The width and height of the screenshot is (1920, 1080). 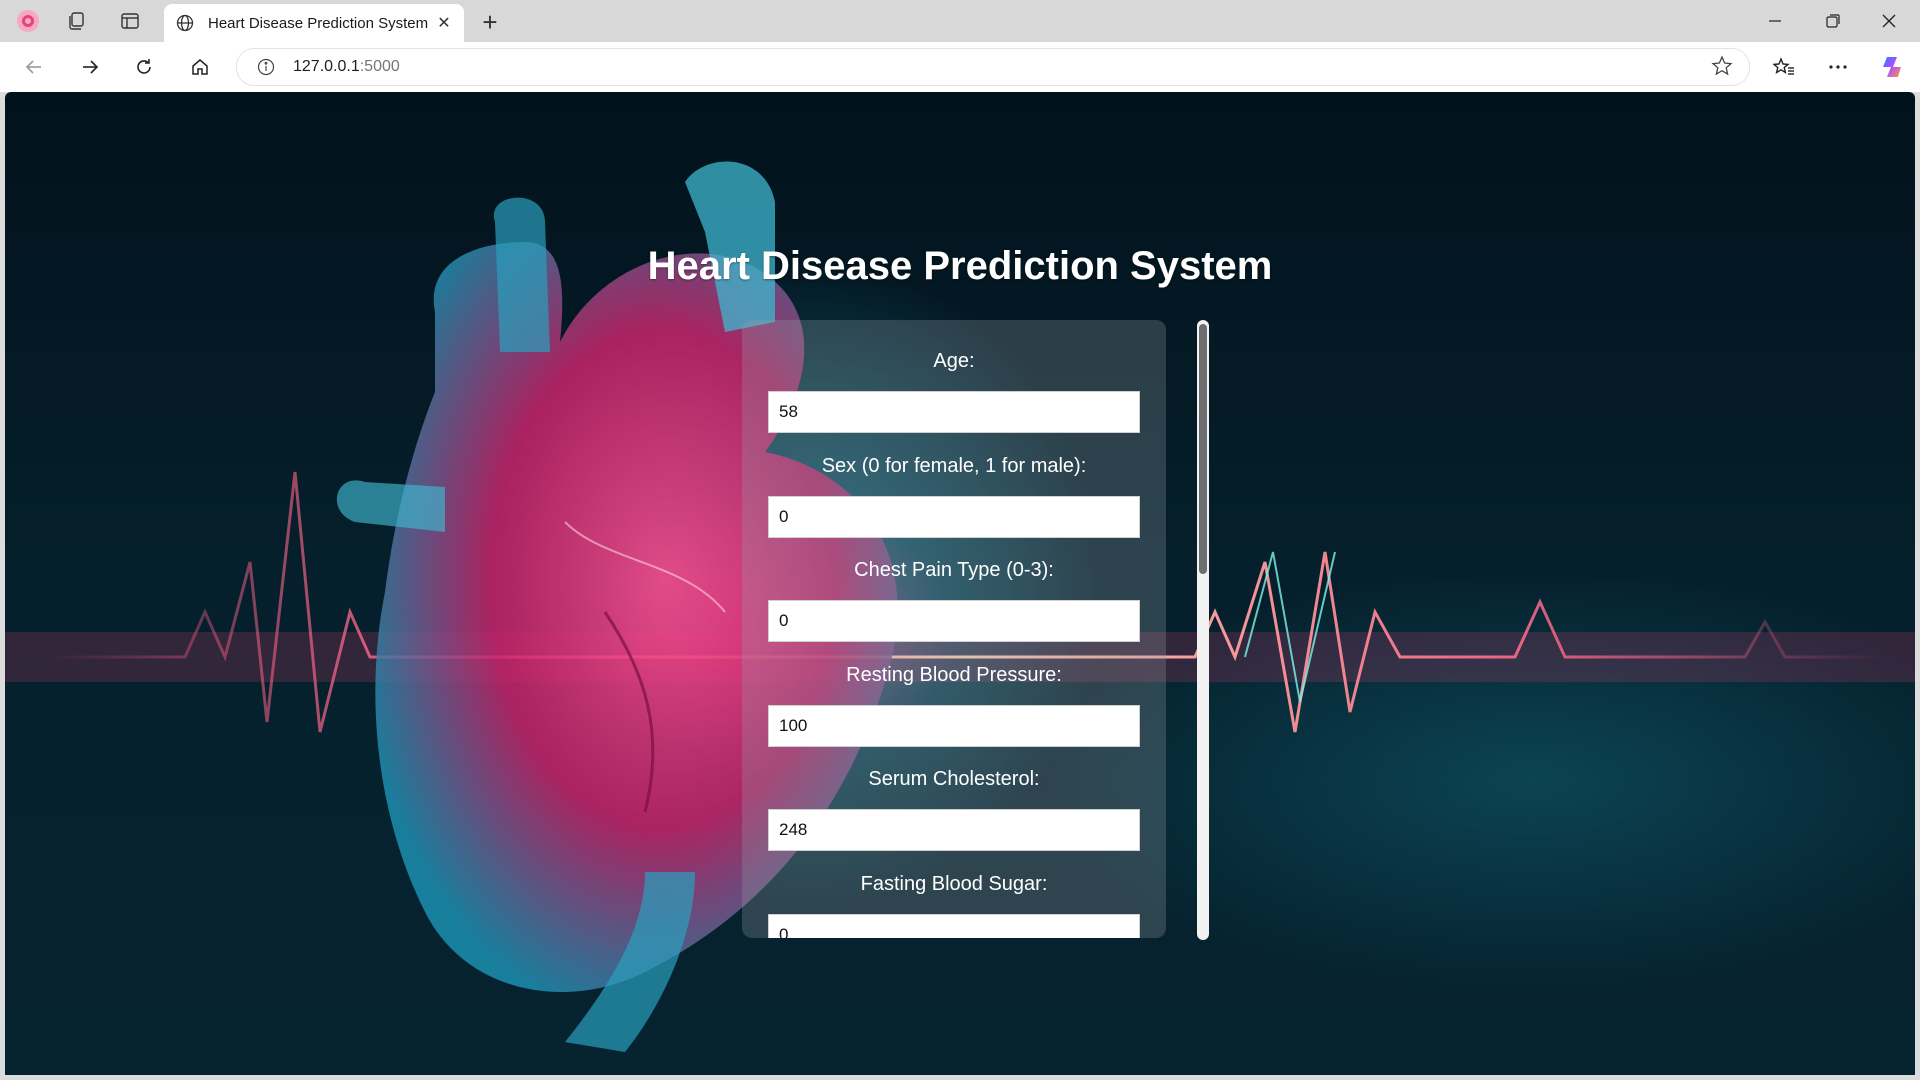 I want to click on age-label: Age:, so click(x=954, y=361).